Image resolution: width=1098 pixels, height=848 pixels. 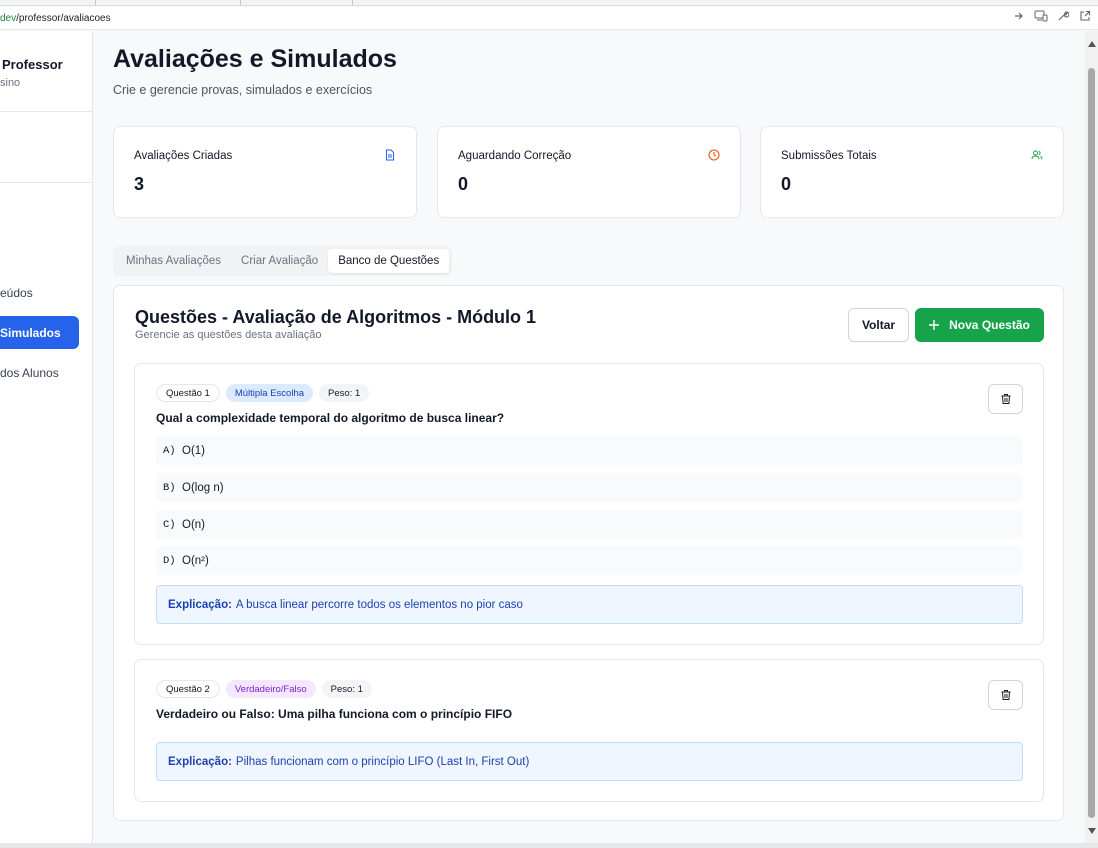 What do you see at coordinates (39, 292) in the screenshot?
I see `sidebar-item-conteudos: eúdos` at bounding box center [39, 292].